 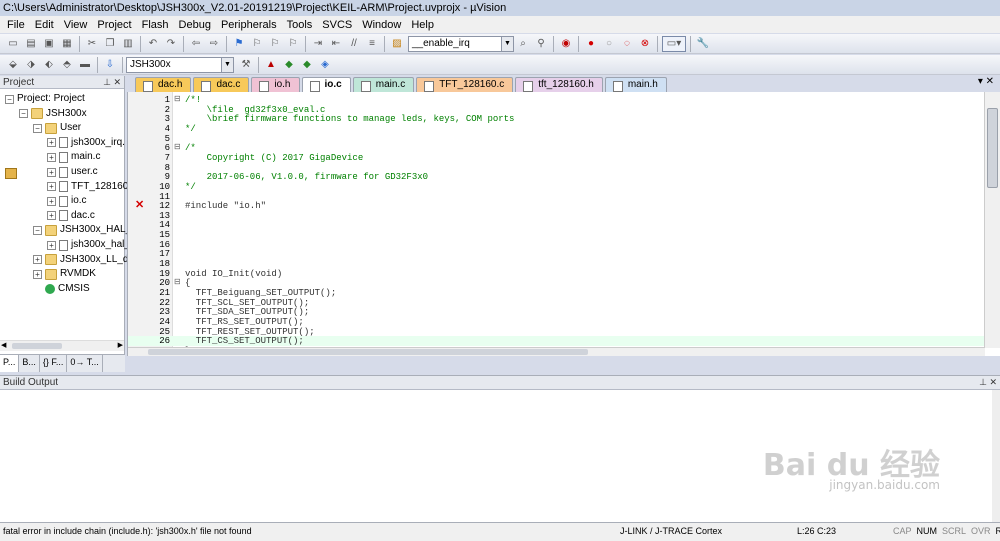 What do you see at coordinates (114, 25) in the screenshot?
I see `menu-project: Project` at bounding box center [114, 25].